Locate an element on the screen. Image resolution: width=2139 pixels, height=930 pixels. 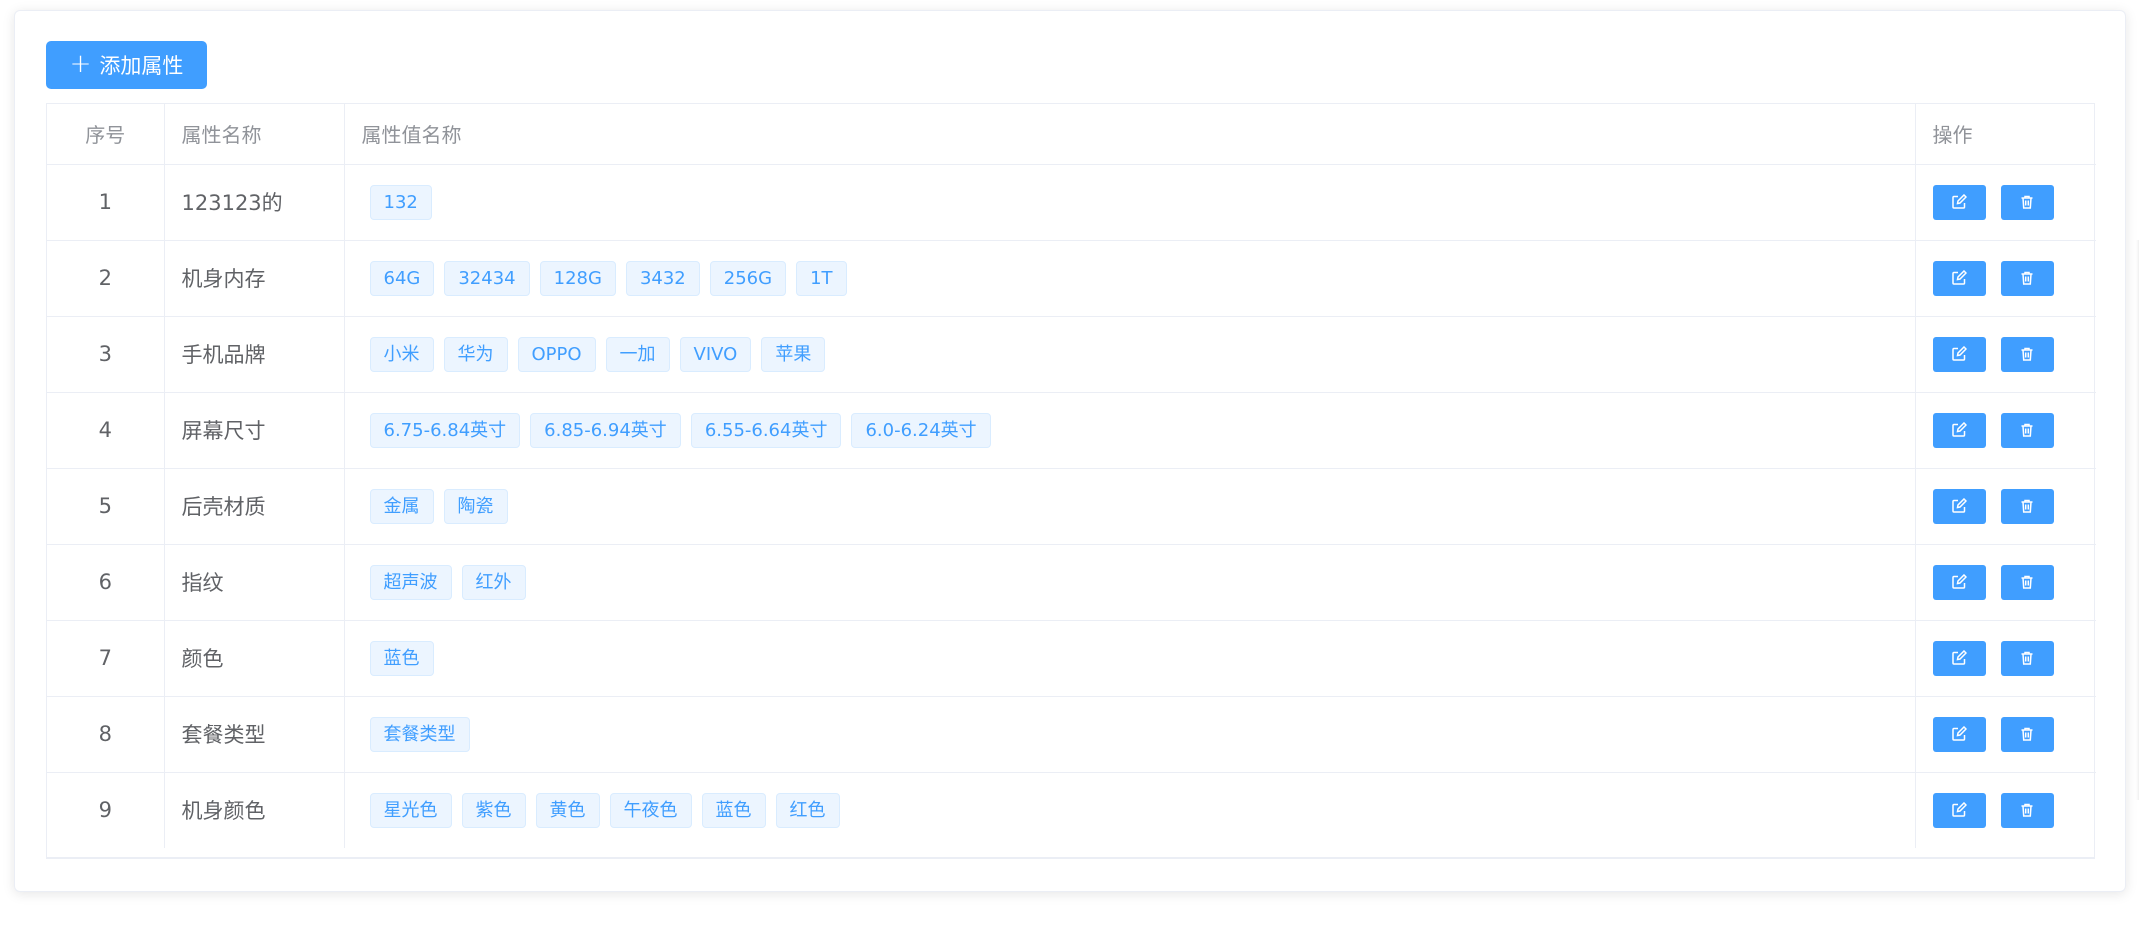
value-tag: 金属 is located at coordinates (401, 506).